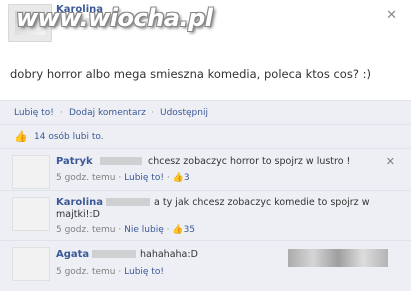  I want to click on comment-meta: 5 godz. temu · Nie lubię · 👍35, so click(125, 230).